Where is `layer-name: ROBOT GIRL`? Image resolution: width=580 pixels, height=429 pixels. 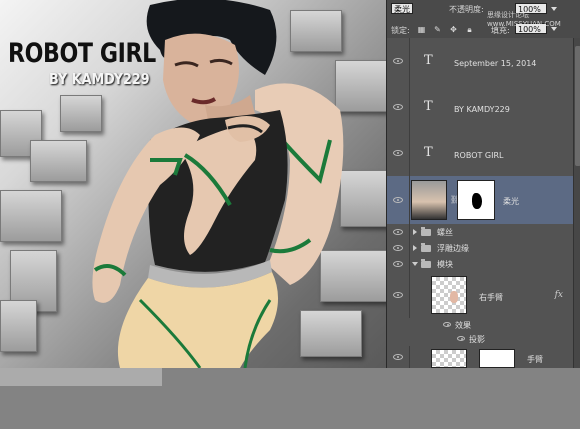
layer-name: ROBOT GIRL is located at coordinates (479, 155).